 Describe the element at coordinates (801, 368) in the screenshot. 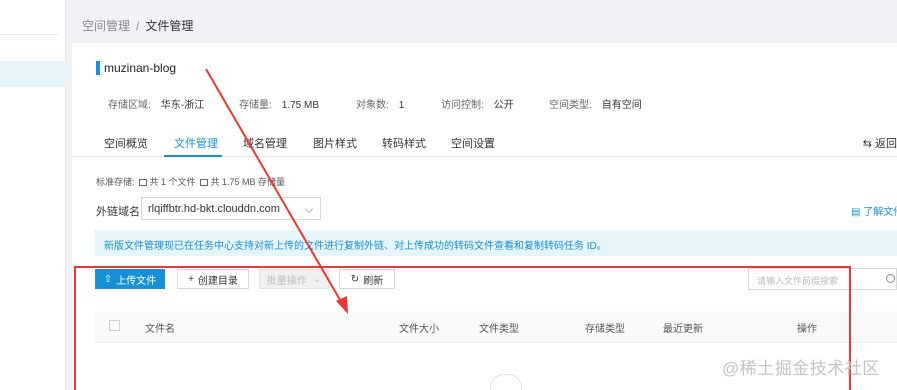

I see `watermark: @稀土掘金技术社区` at that location.